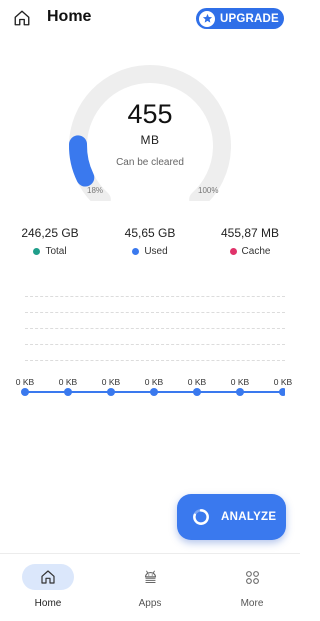 The image size is (320, 621). Describe the element at coordinates (69, 16) in the screenshot. I see `page-title: Home` at that location.